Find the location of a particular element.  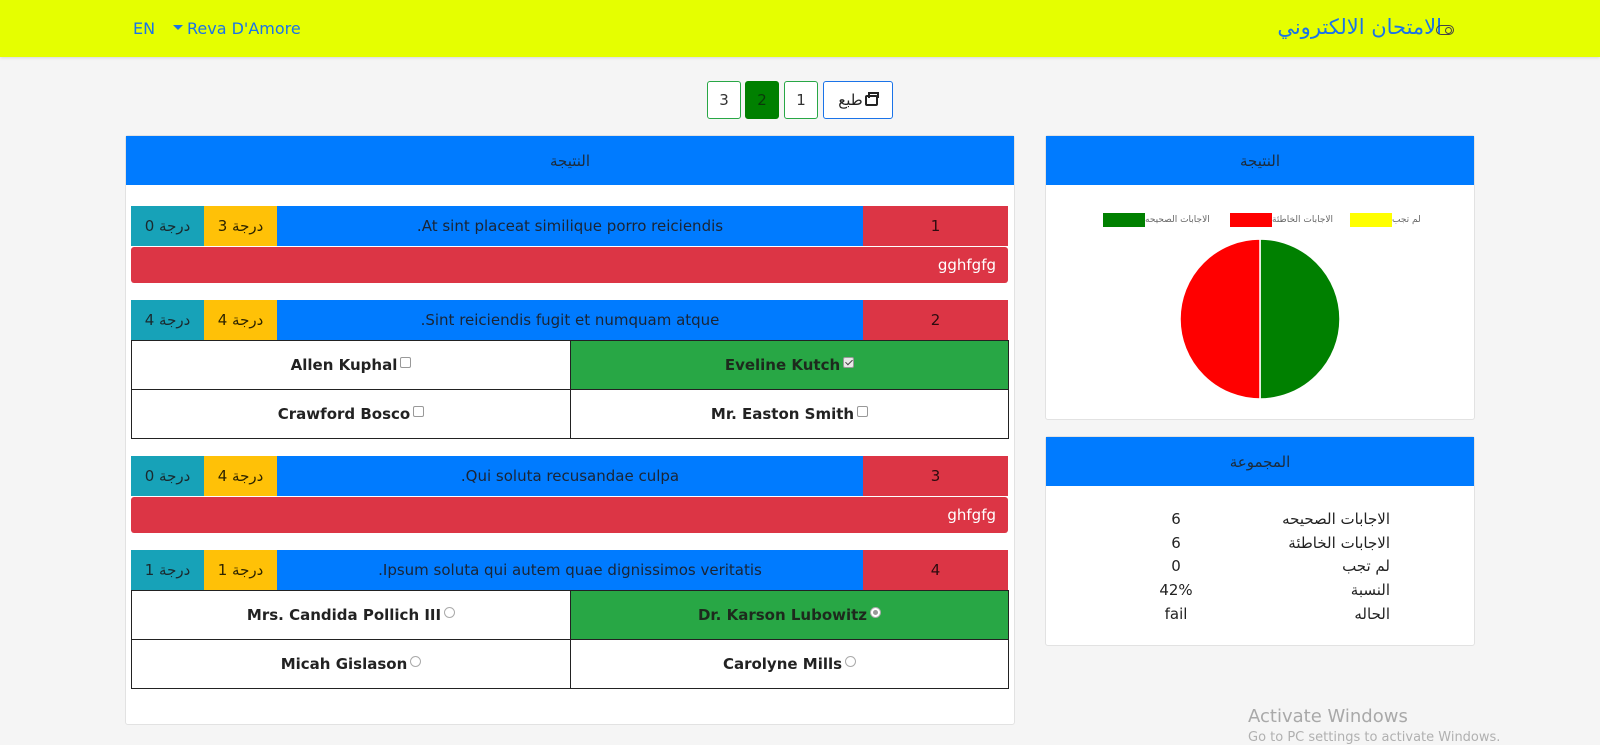

option-eveline-kutch: Eveline Kutch is located at coordinates (789, 365).